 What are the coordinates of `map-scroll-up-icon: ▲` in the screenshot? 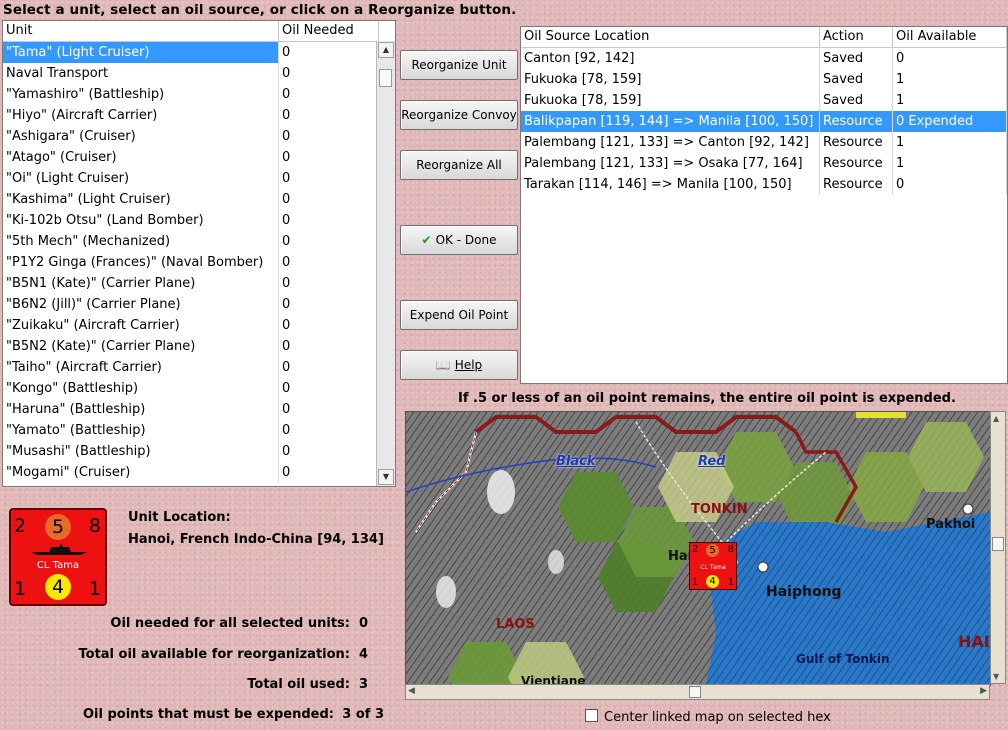 It's located at (996, 418).